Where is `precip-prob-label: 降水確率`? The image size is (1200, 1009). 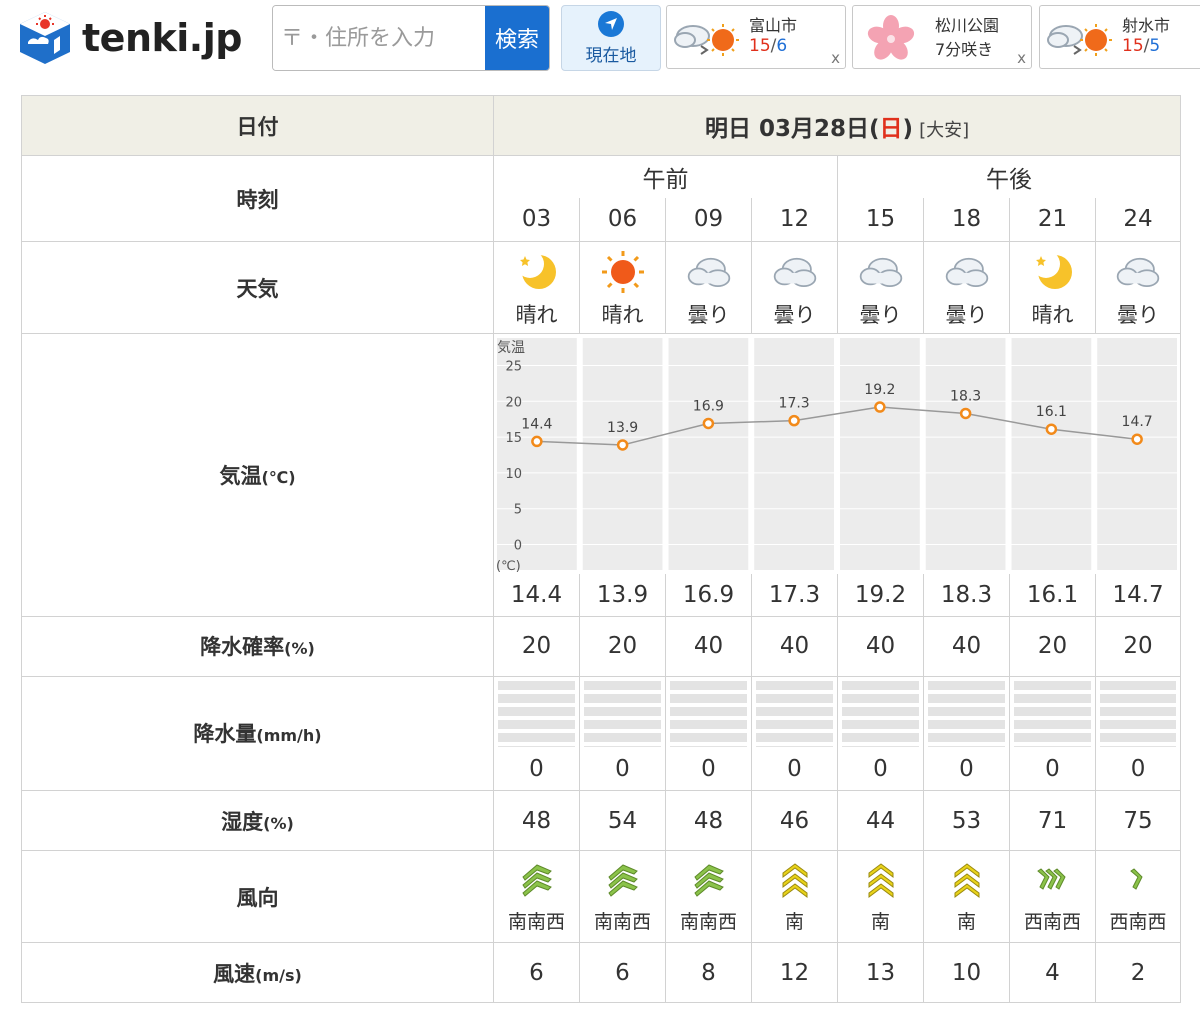 precip-prob-label: 降水確率 is located at coordinates (242, 647).